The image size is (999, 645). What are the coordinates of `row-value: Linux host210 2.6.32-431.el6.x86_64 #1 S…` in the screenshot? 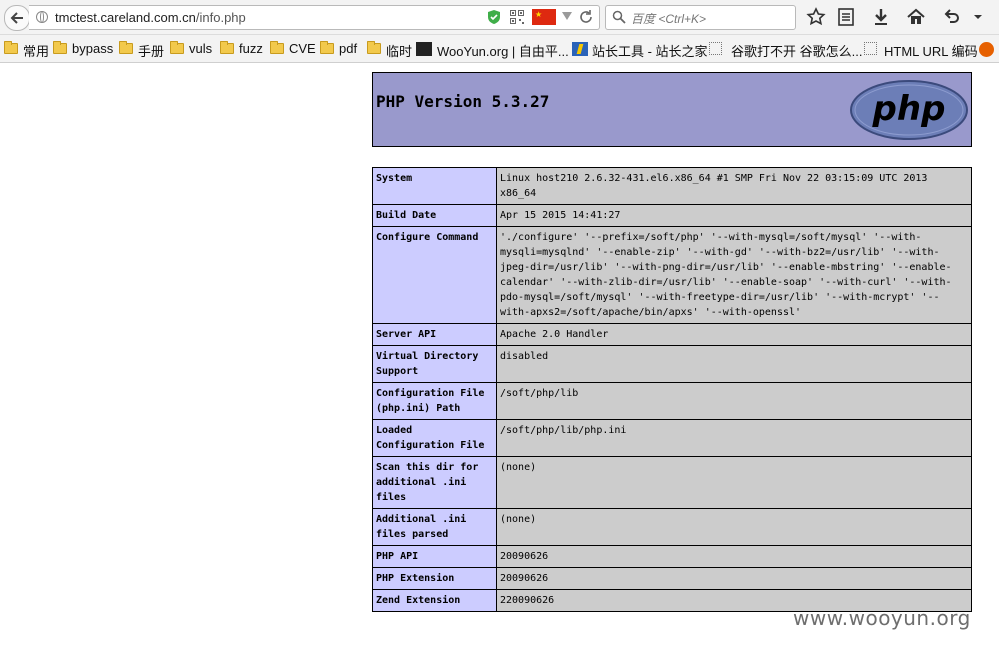 It's located at (734, 186).